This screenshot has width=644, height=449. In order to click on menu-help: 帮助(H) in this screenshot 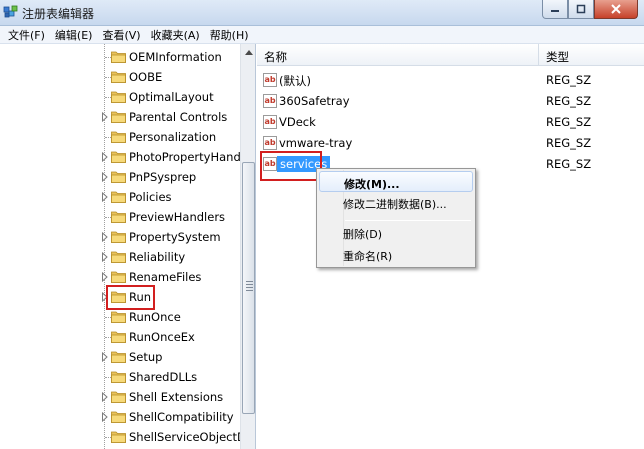, I will do `click(229, 35)`.